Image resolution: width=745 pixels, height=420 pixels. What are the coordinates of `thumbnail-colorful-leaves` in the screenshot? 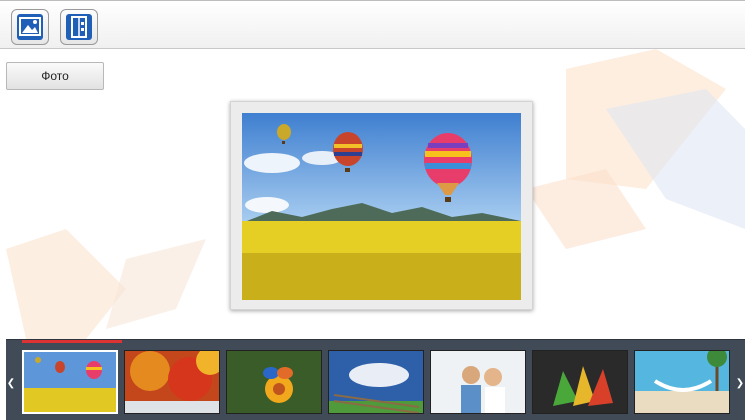 It's located at (580, 382).